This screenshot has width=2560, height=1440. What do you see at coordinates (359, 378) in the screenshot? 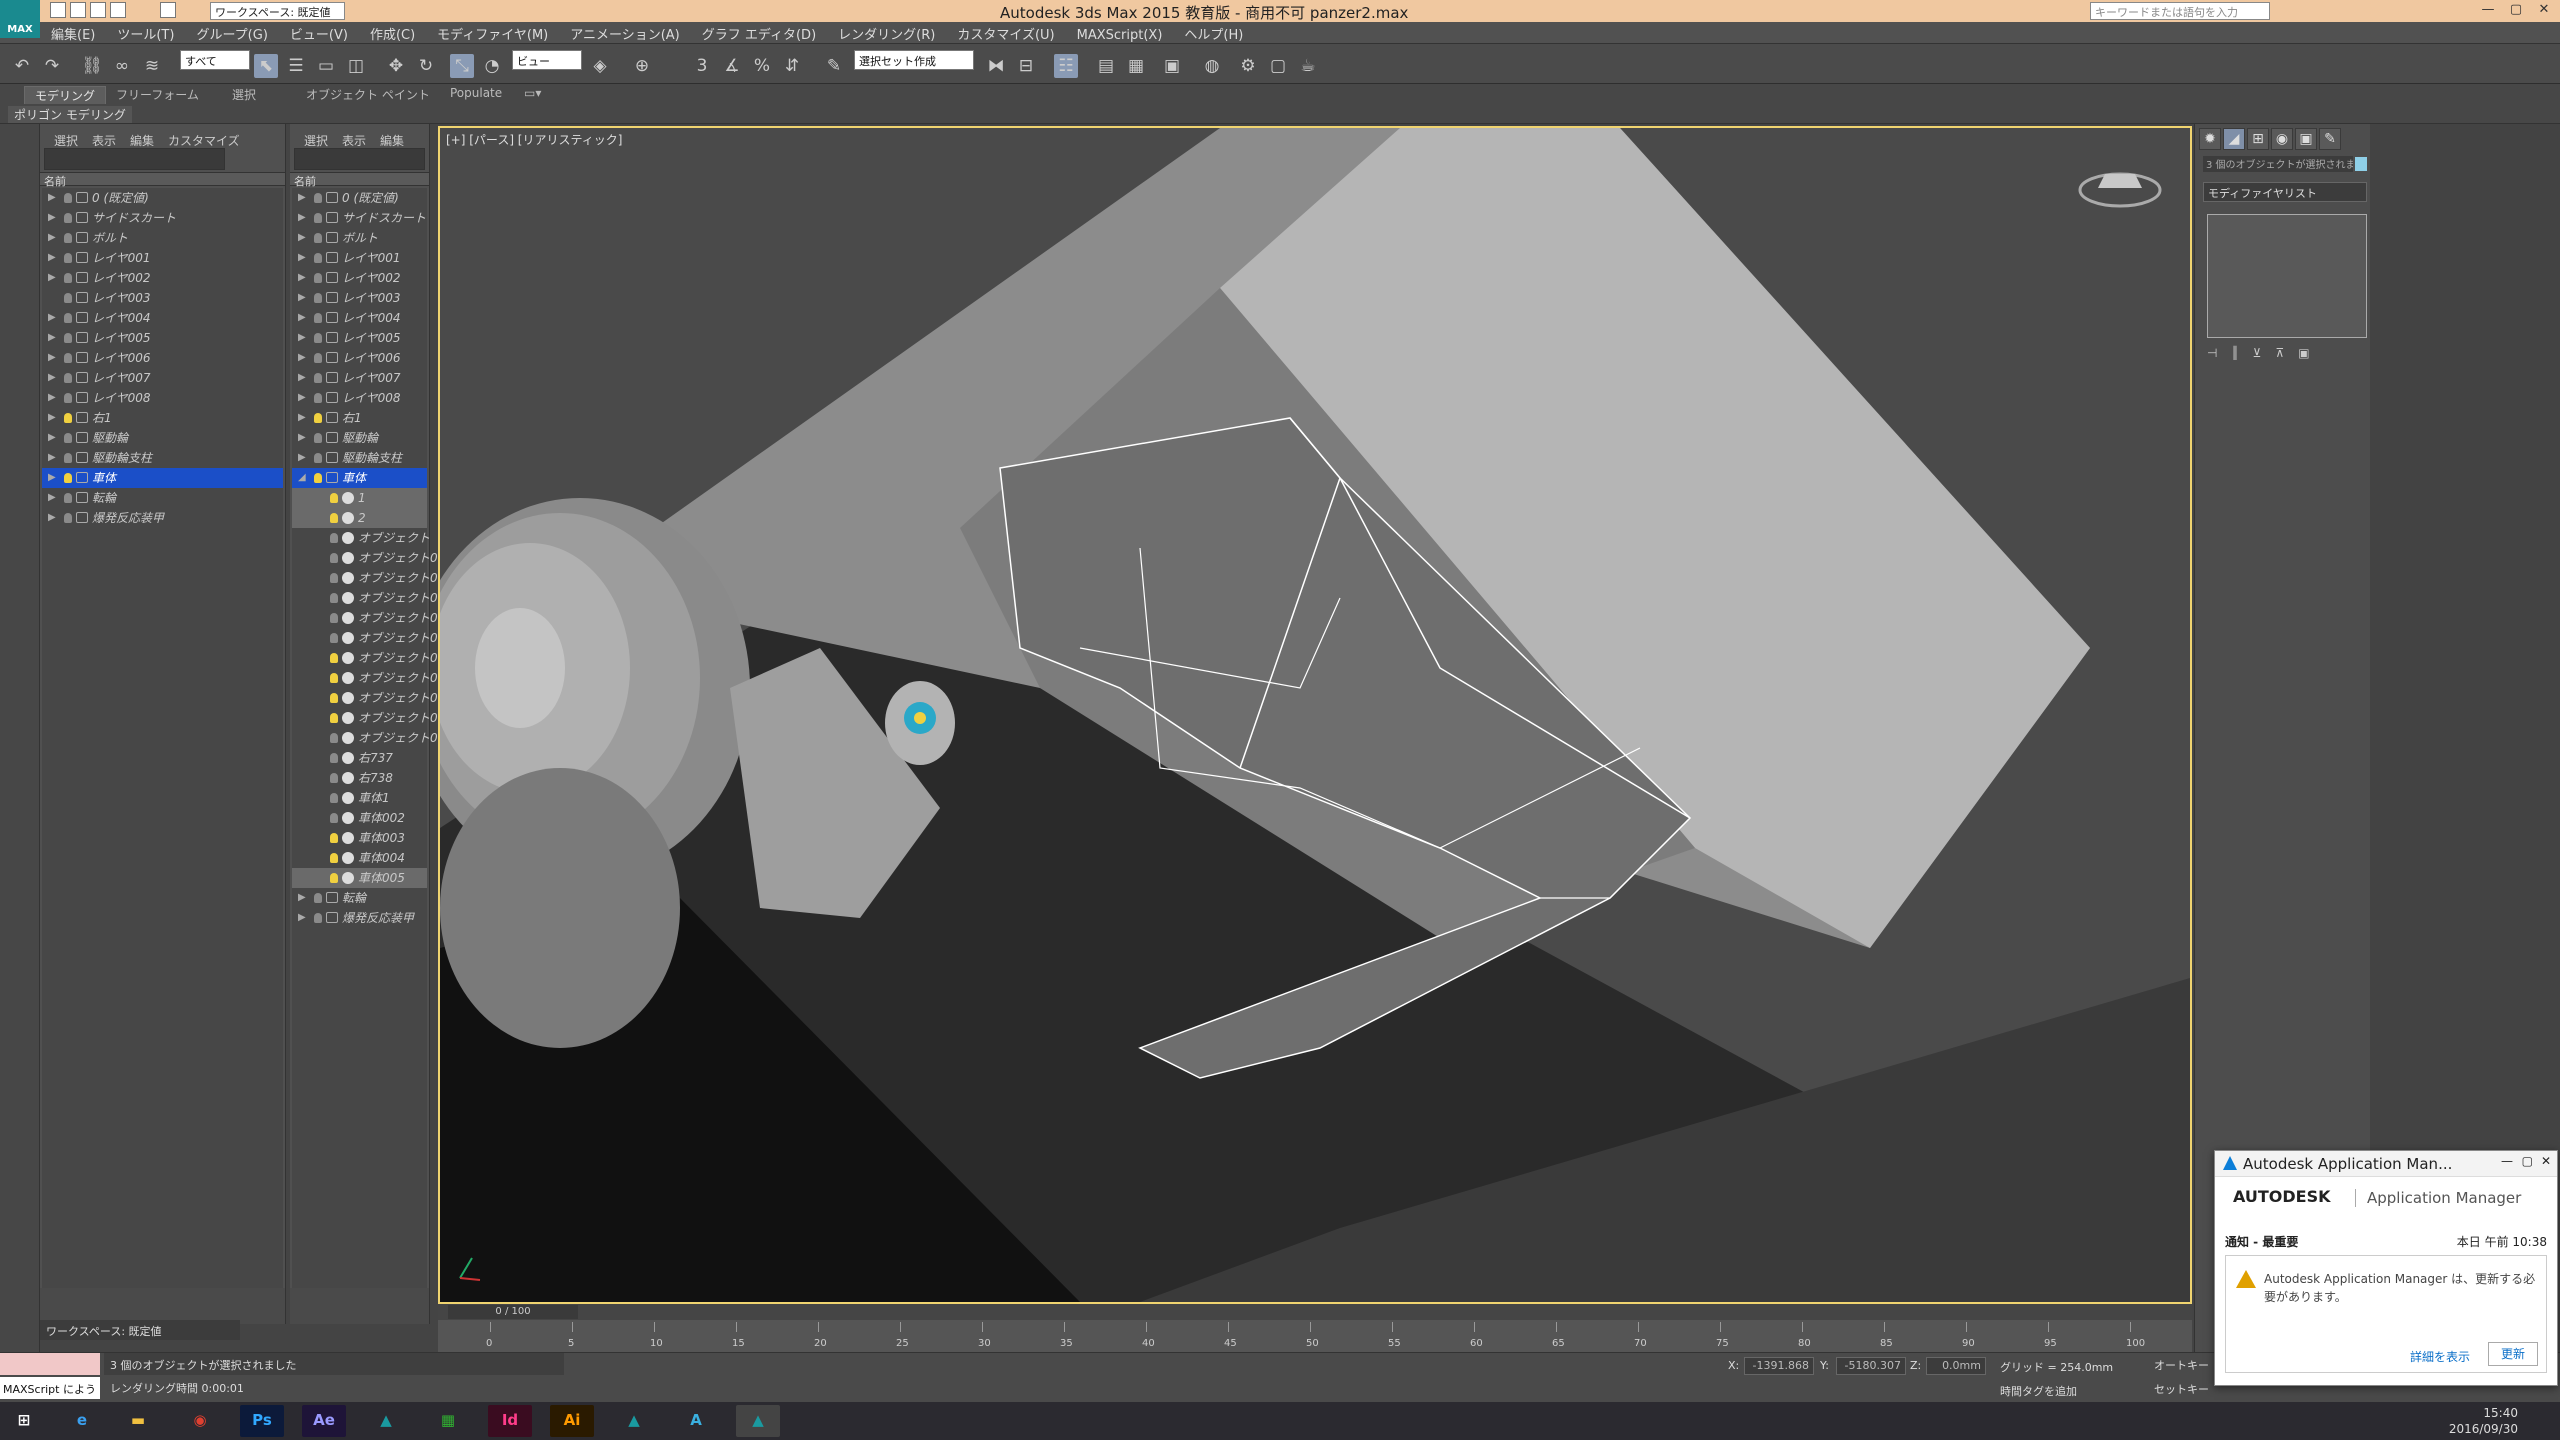
I see `layer-row: ▶ レイヤ007` at bounding box center [359, 378].